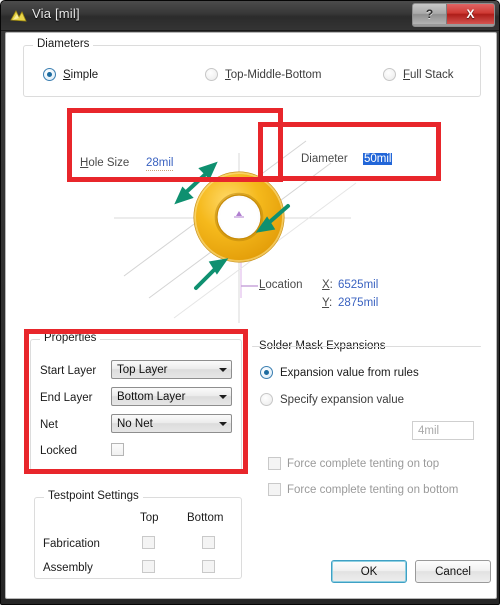  Describe the element at coordinates (470, 14) in the screenshot. I see `close-button: X` at that location.